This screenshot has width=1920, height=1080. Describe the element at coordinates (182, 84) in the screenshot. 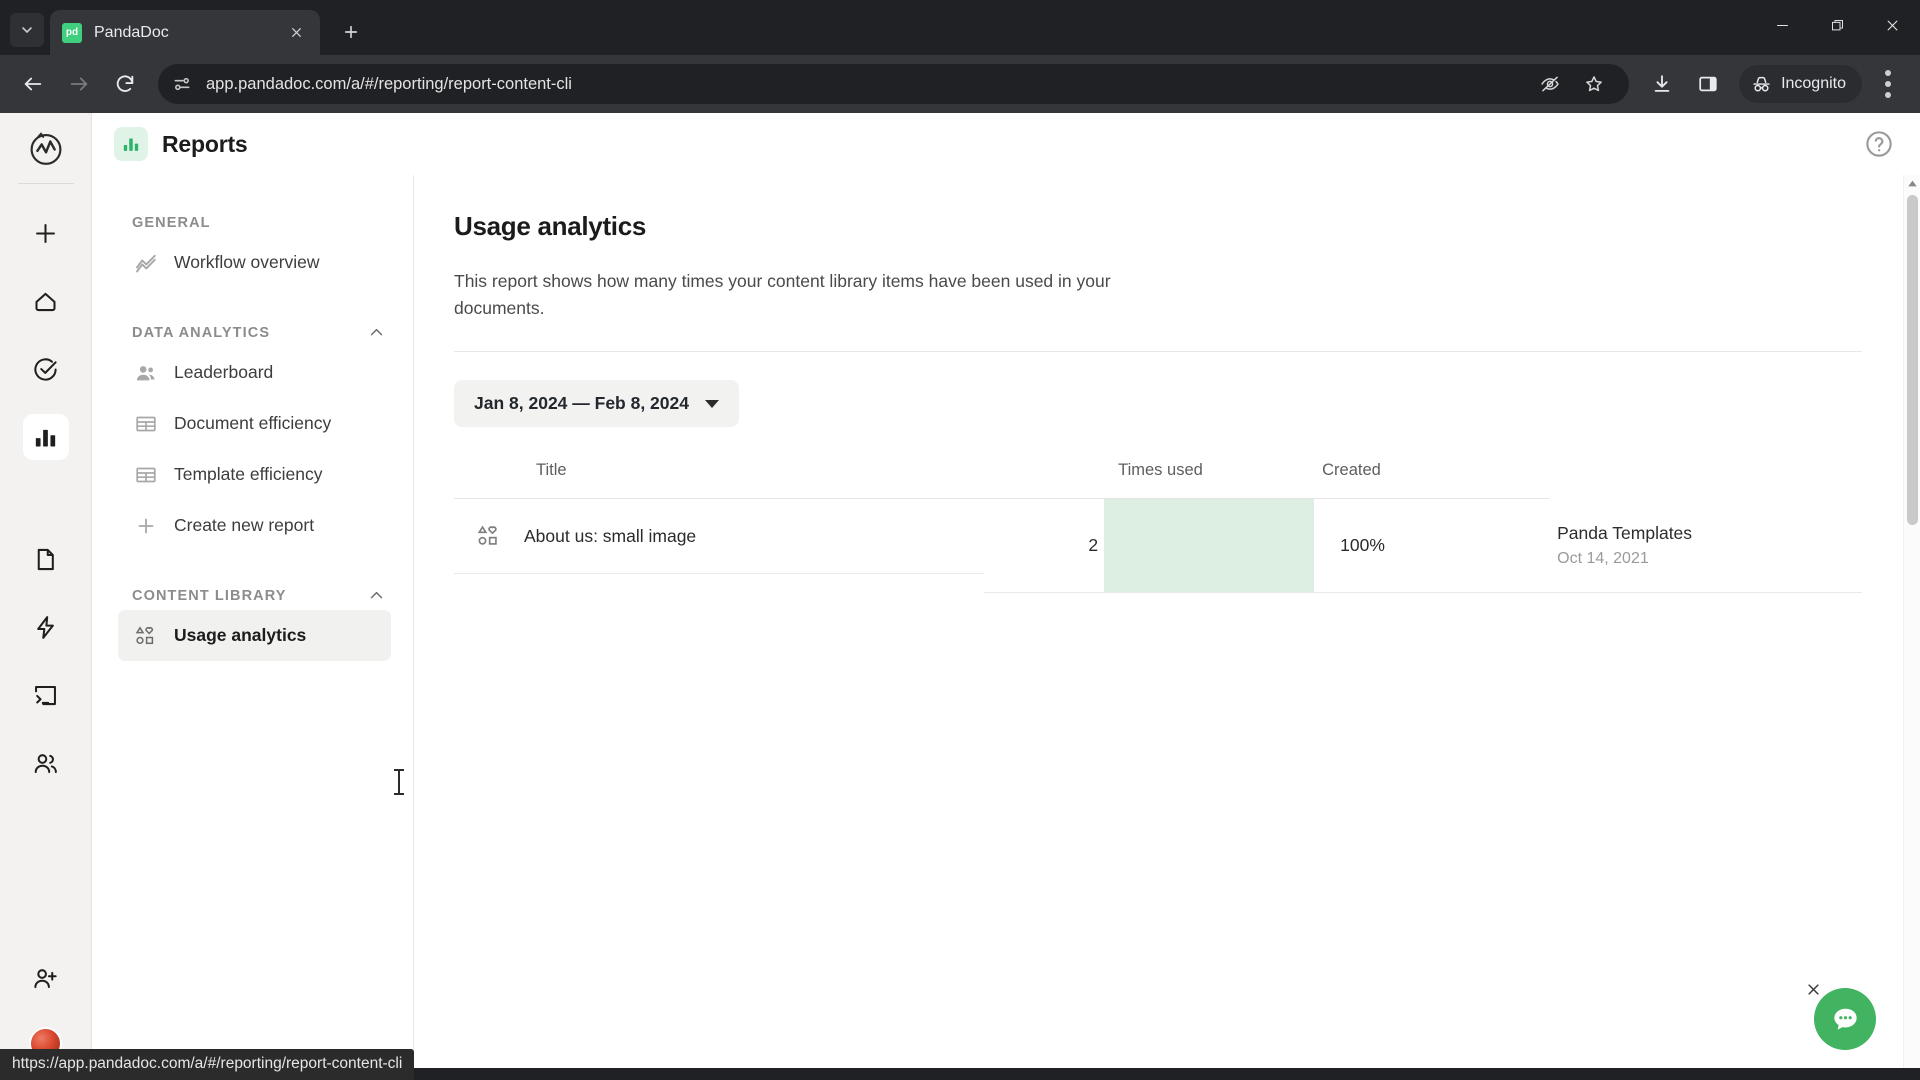

I see `site-settings-icon` at that location.